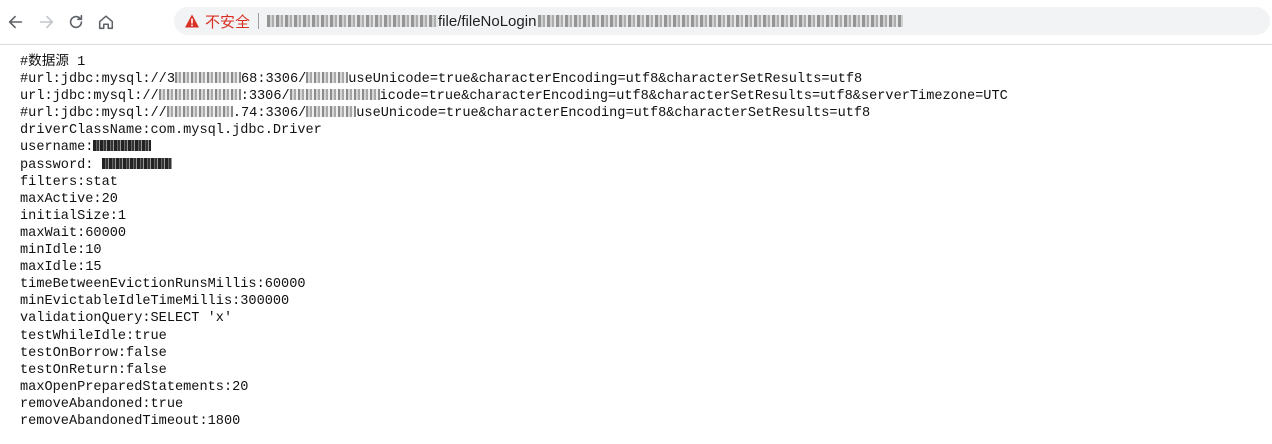 The image size is (1272, 444). What do you see at coordinates (136, 163) in the screenshot?
I see `redacted-password` at bounding box center [136, 163].